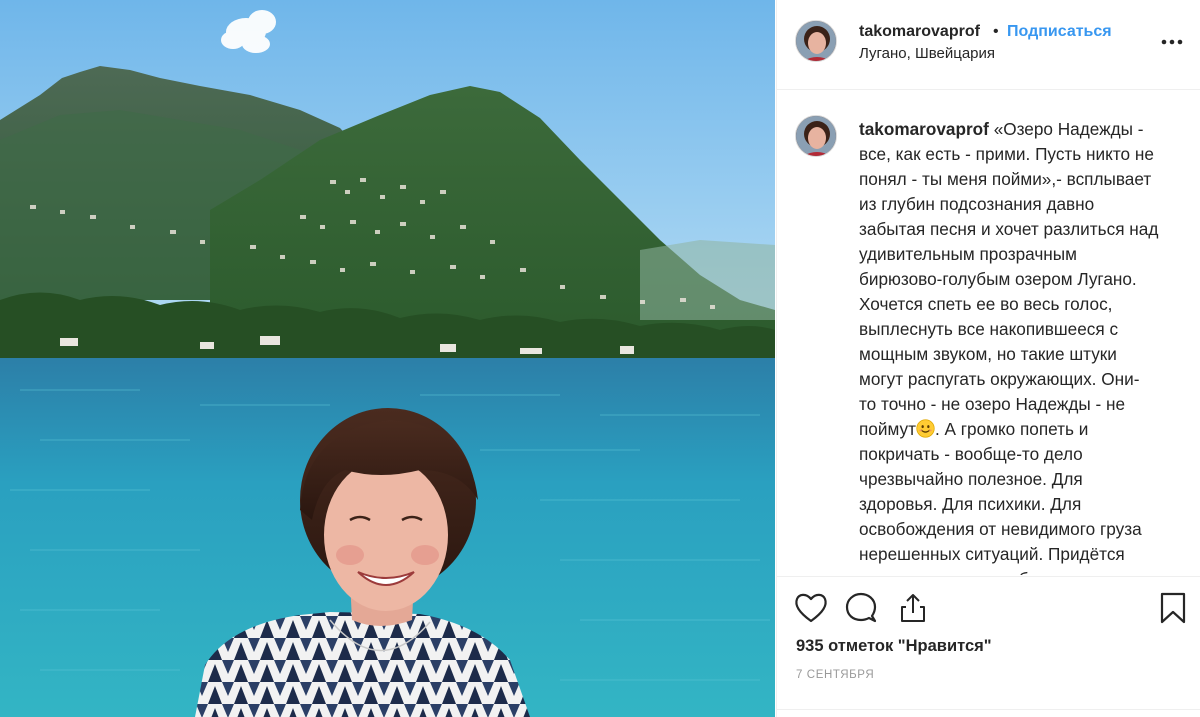 Image resolution: width=1200 pixels, height=717 pixels. What do you see at coordinates (988, 713) in the screenshot?
I see `add-comment-area` at bounding box center [988, 713].